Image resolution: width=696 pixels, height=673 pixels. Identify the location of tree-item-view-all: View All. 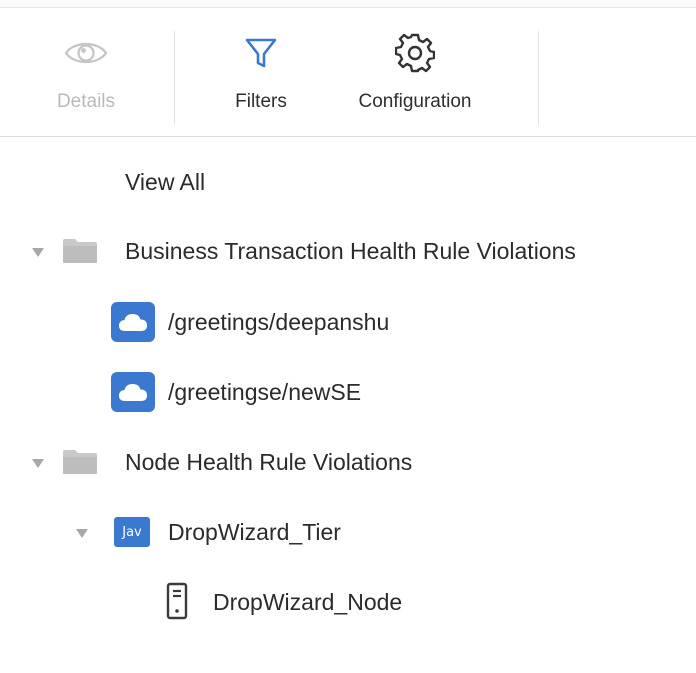
(348, 182).